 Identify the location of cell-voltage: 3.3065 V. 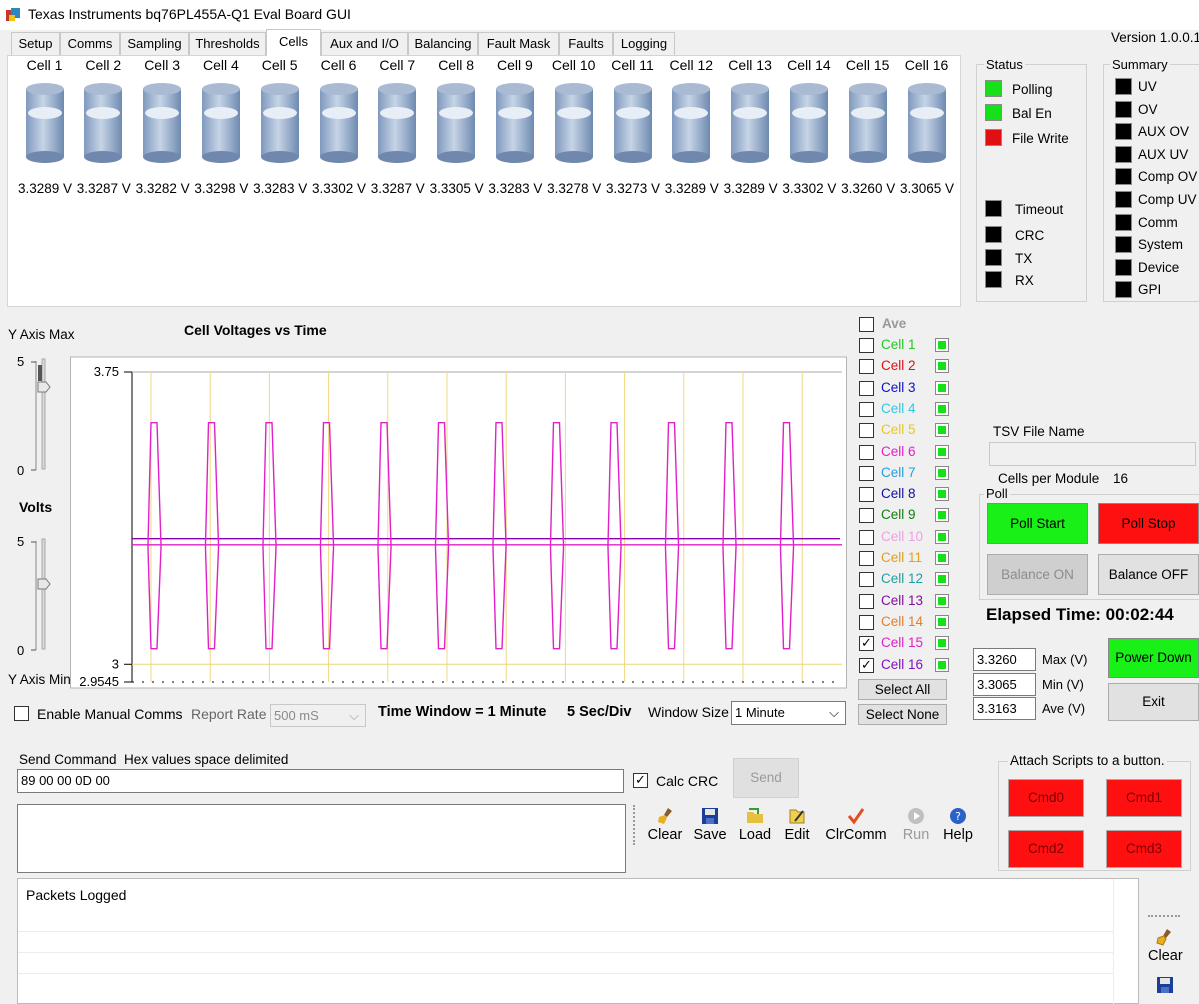
(927, 188).